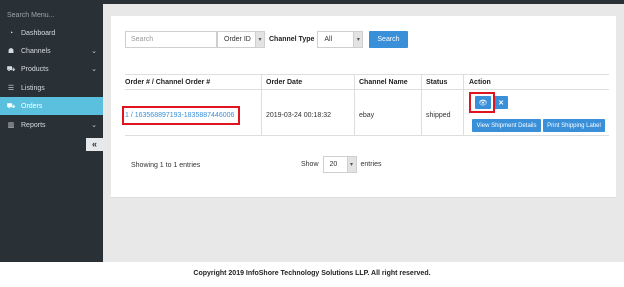  What do you see at coordinates (36, 51) in the screenshot?
I see `sidebar-item-label: Channels` at bounding box center [36, 51].